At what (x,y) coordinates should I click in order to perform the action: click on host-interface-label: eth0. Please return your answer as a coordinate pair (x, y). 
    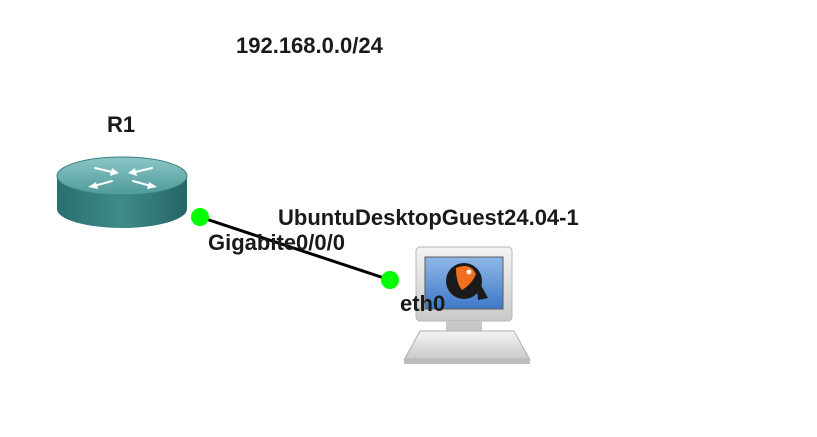
    Looking at the image, I should click on (423, 303).